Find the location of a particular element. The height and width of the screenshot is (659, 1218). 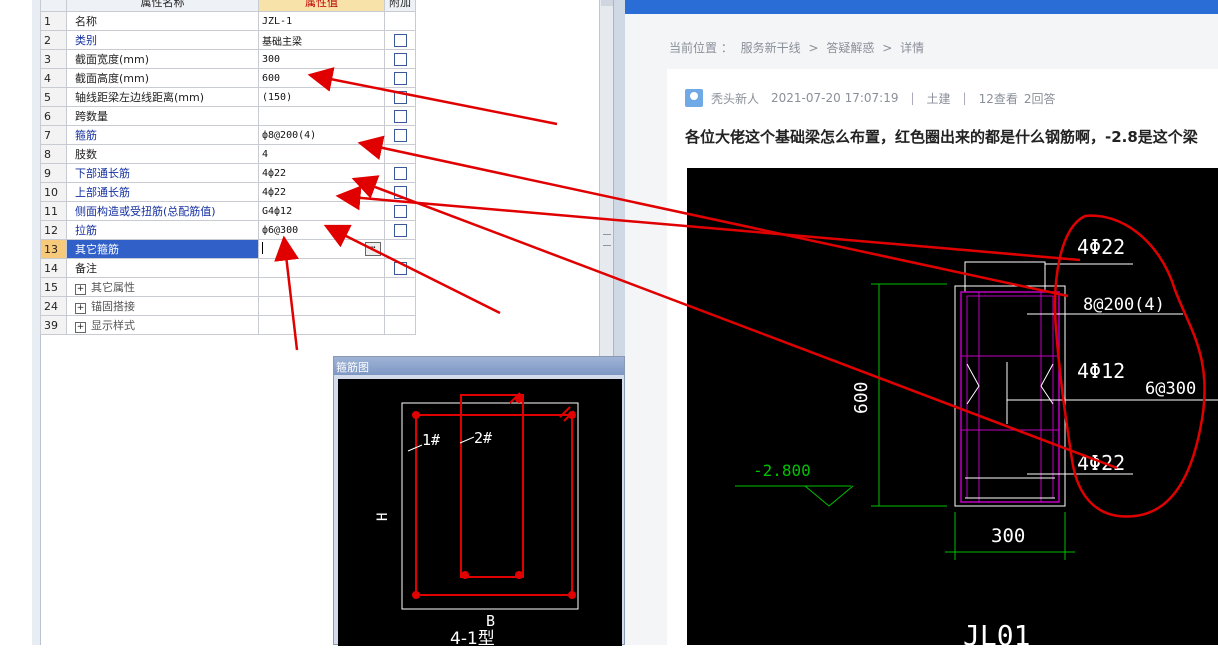

property-value-cell: 300 is located at coordinates (321, 59).